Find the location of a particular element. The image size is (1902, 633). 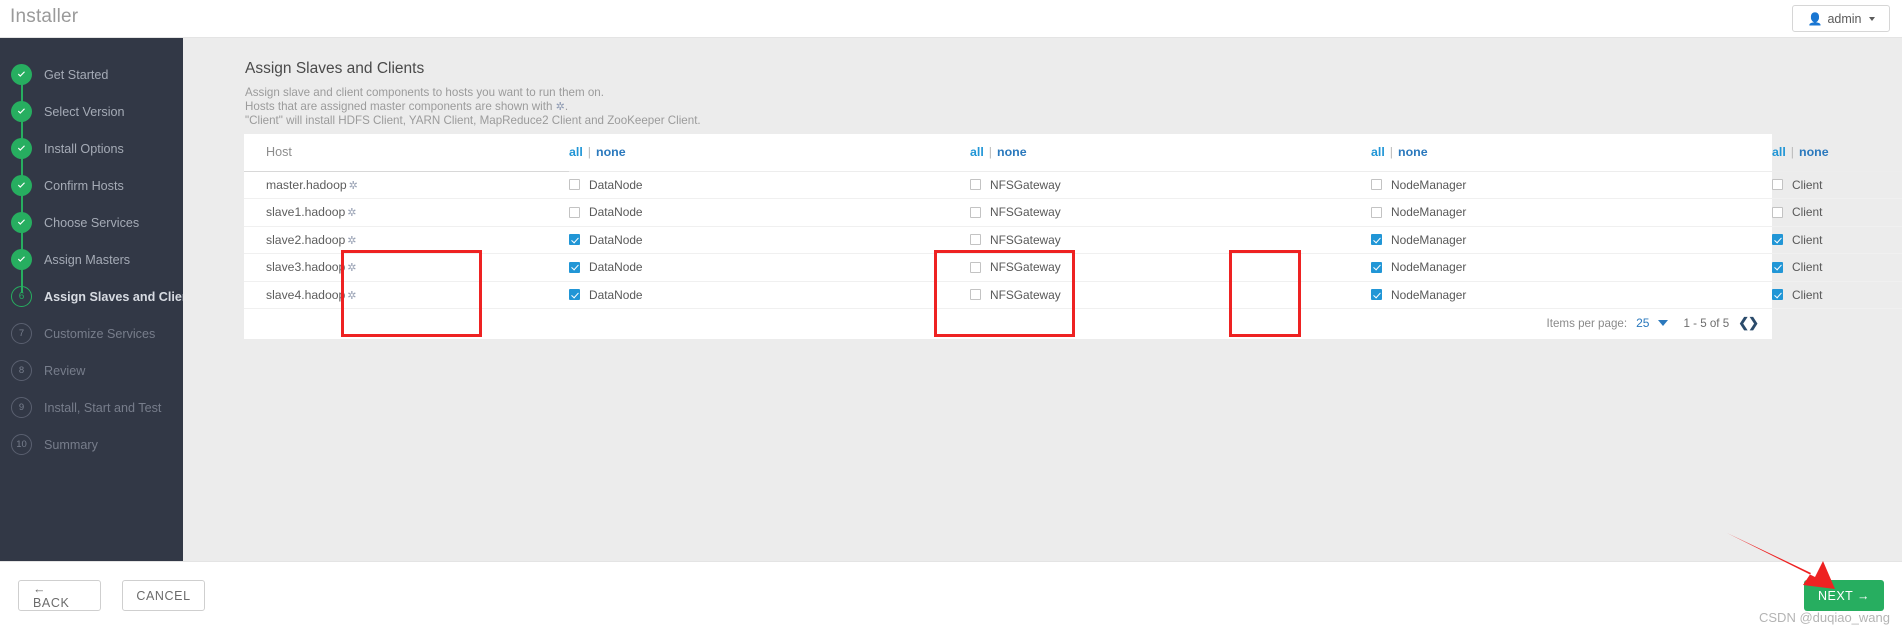

pagination-arrows: ❮❯ is located at coordinates (1748, 323).